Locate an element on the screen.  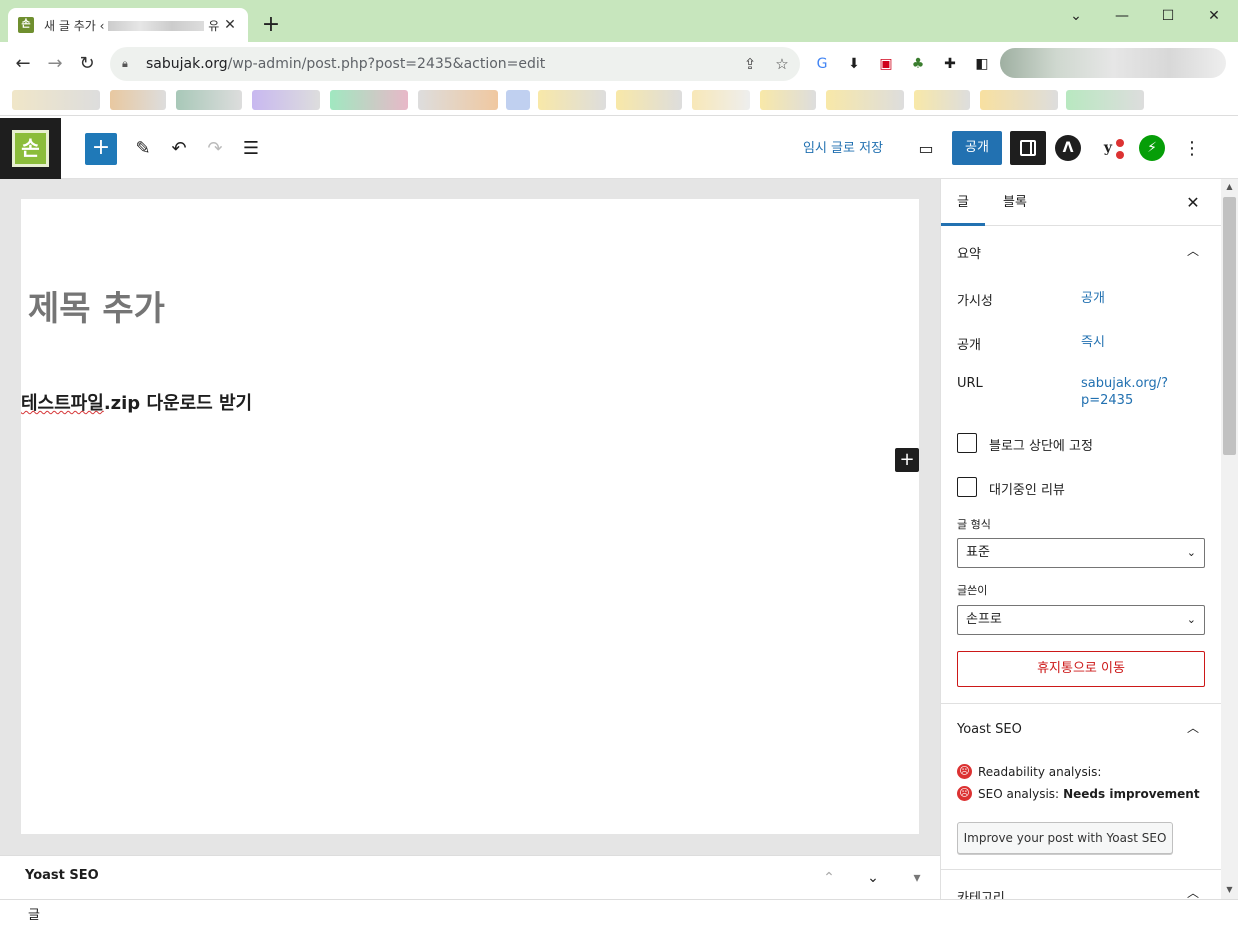
bookmark-star-icon: ☆ is located at coordinates (782, 64).